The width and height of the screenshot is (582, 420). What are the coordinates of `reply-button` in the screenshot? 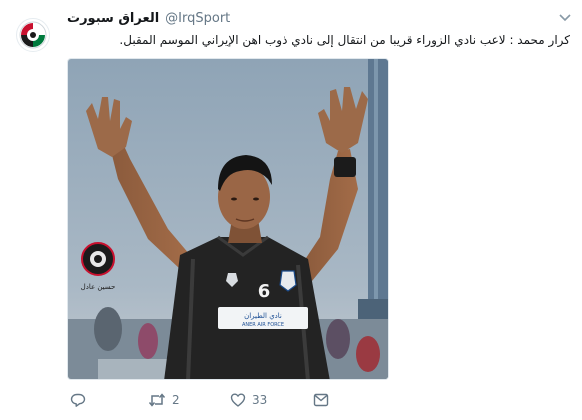 It's located at (78, 400).